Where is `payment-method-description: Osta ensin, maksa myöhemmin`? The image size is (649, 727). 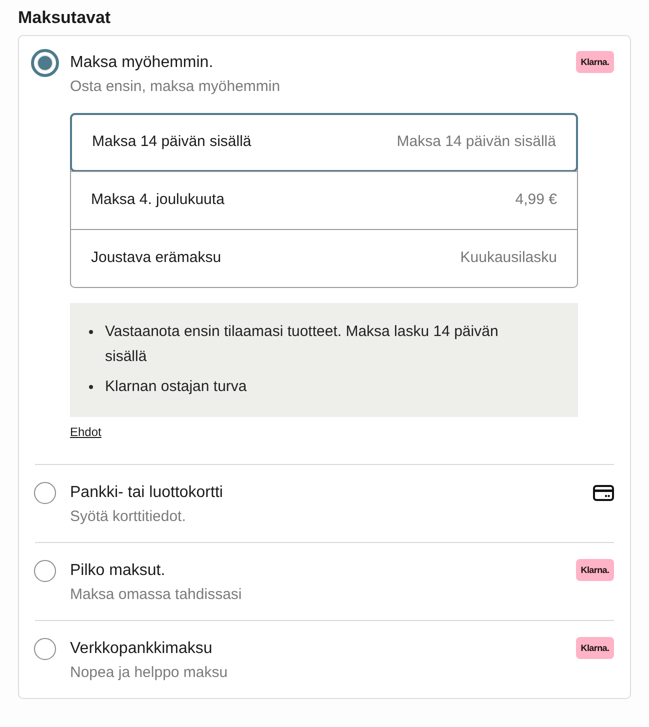
payment-method-description: Osta ensin, maksa myöhemmin is located at coordinates (175, 87).